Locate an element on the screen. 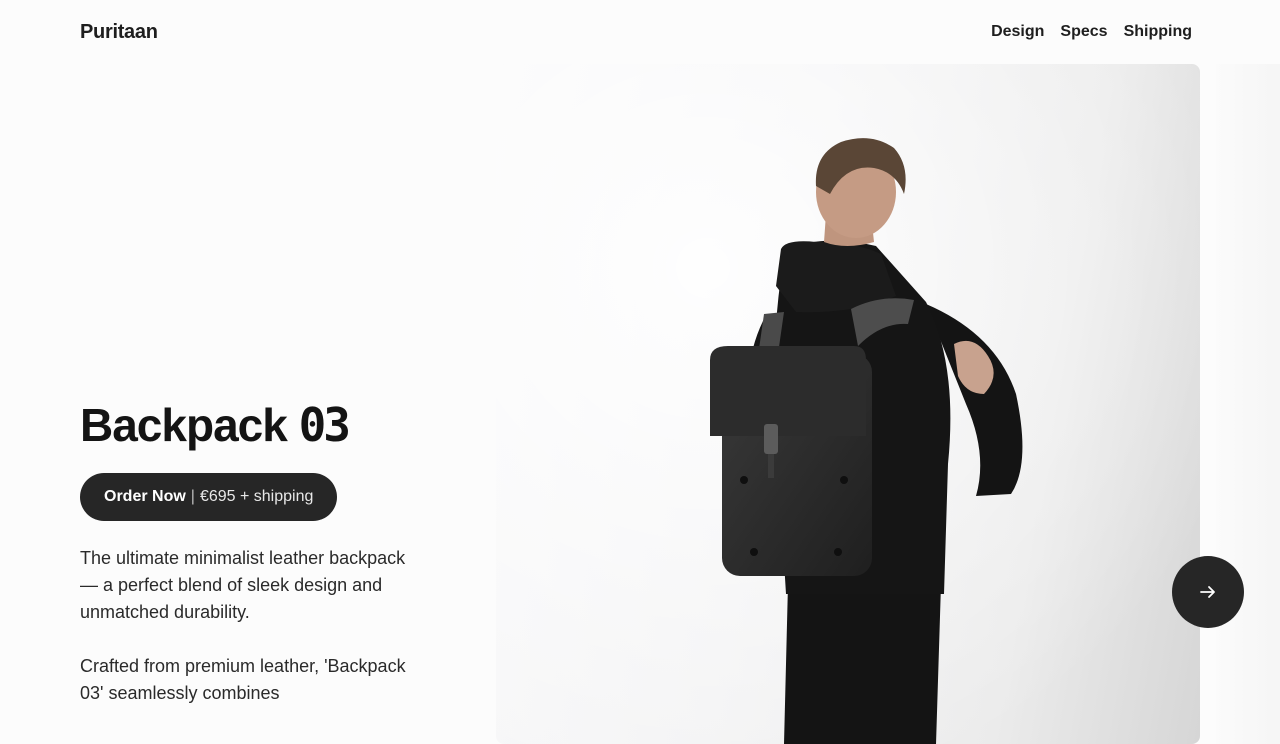  main-nav: Design Specs Shipping is located at coordinates (1091, 32).